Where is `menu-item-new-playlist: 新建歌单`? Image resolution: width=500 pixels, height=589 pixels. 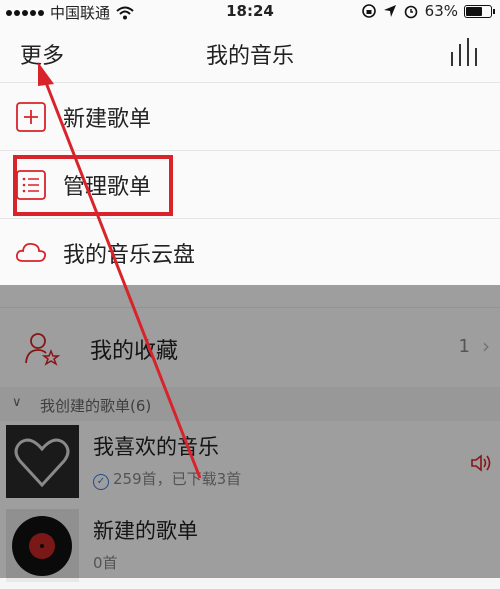 menu-item-new-playlist: 新建歌单 is located at coordinates (250, 117).